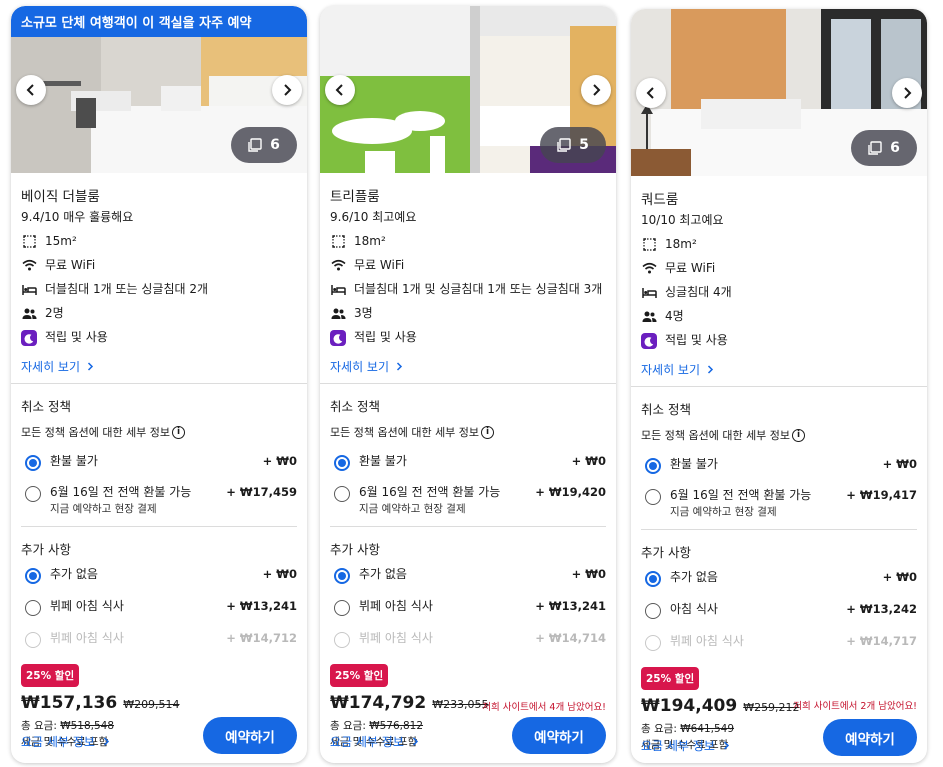 This screenshot has height=767, width=943. What do you see at coordinates (151, 704) in the screenshot?
I see `original-price: ₩209,514` at bounding box center [151, 704].